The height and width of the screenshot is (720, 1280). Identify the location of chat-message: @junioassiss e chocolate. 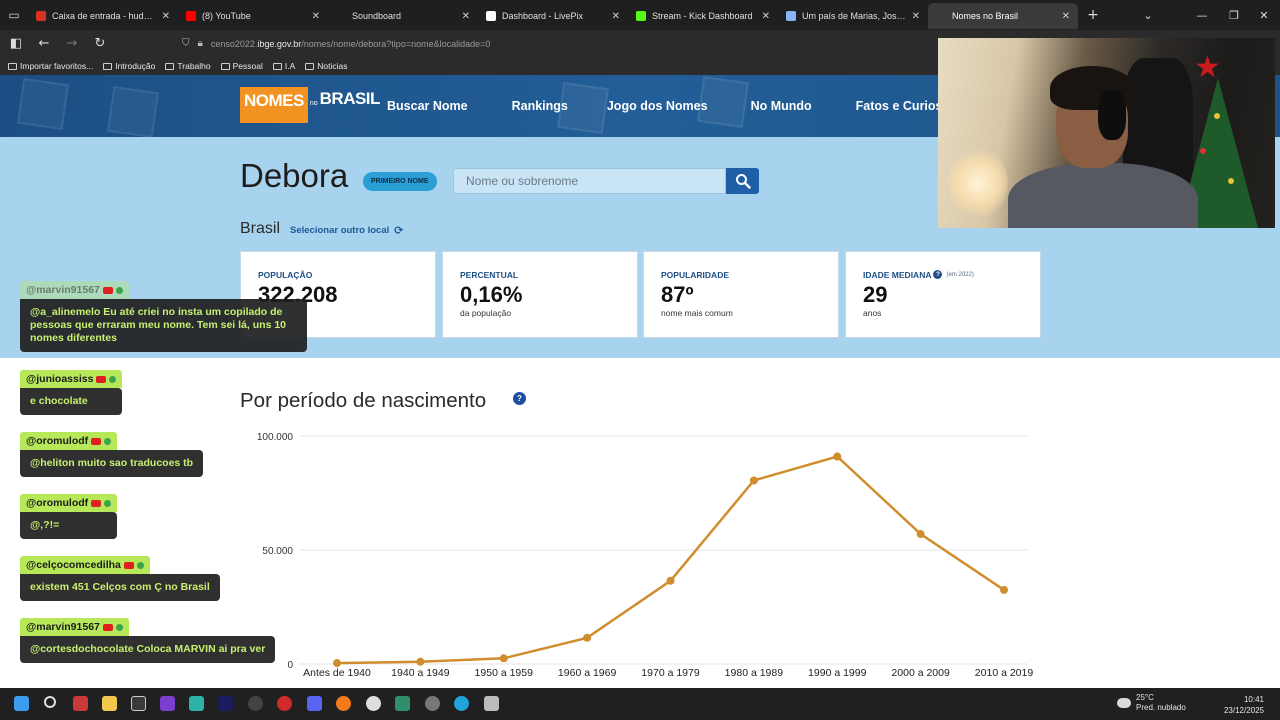
(71, 392).